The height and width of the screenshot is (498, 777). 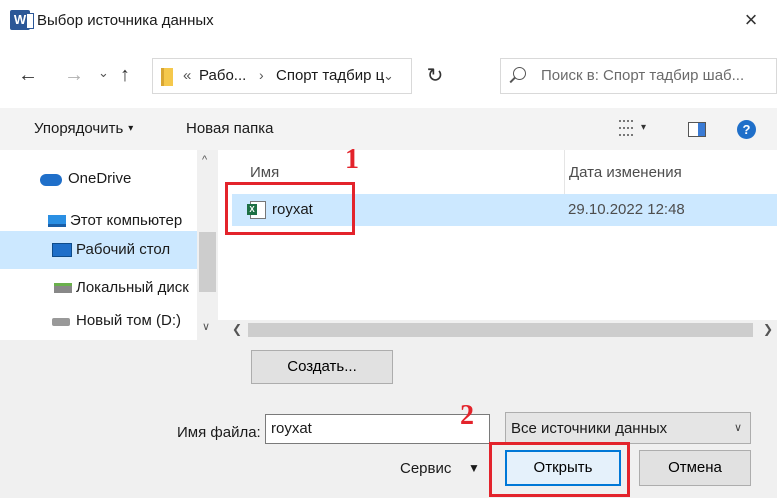 What do you see at coordinates (229, 128) in the screenshot?
I see `new-folder-button: Новая папка` at bounding box center [229, 128].